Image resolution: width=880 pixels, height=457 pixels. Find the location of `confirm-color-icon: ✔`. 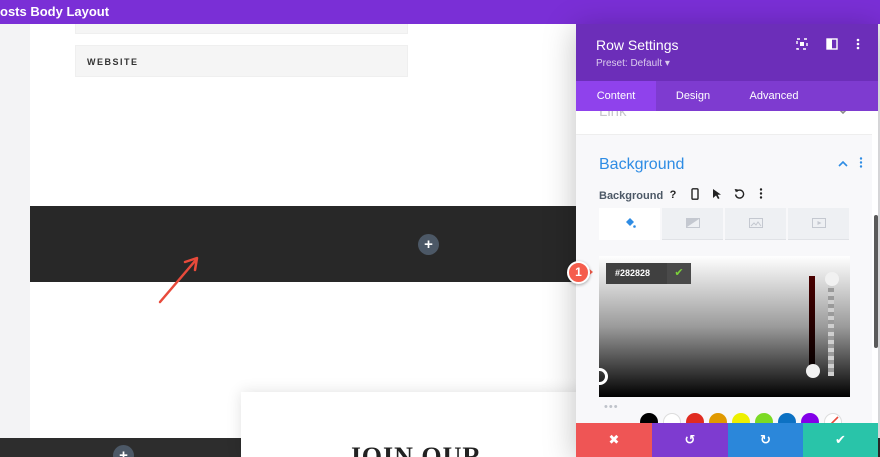

confirm-color-icon: ✔ is located at coordinates (679, 273).